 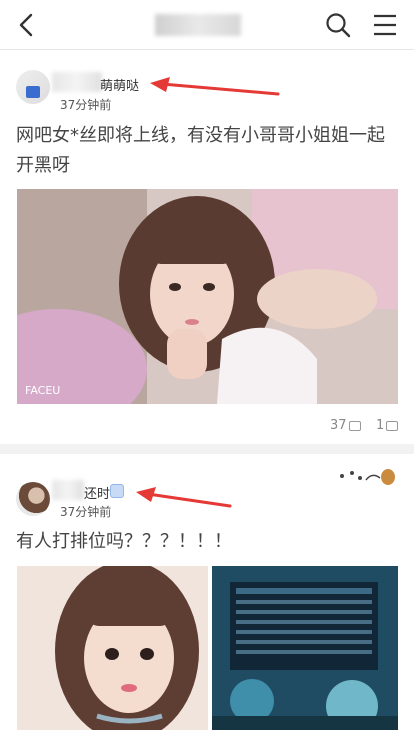 I want to click on game-screenshot-image, so click(x=305, y=648).